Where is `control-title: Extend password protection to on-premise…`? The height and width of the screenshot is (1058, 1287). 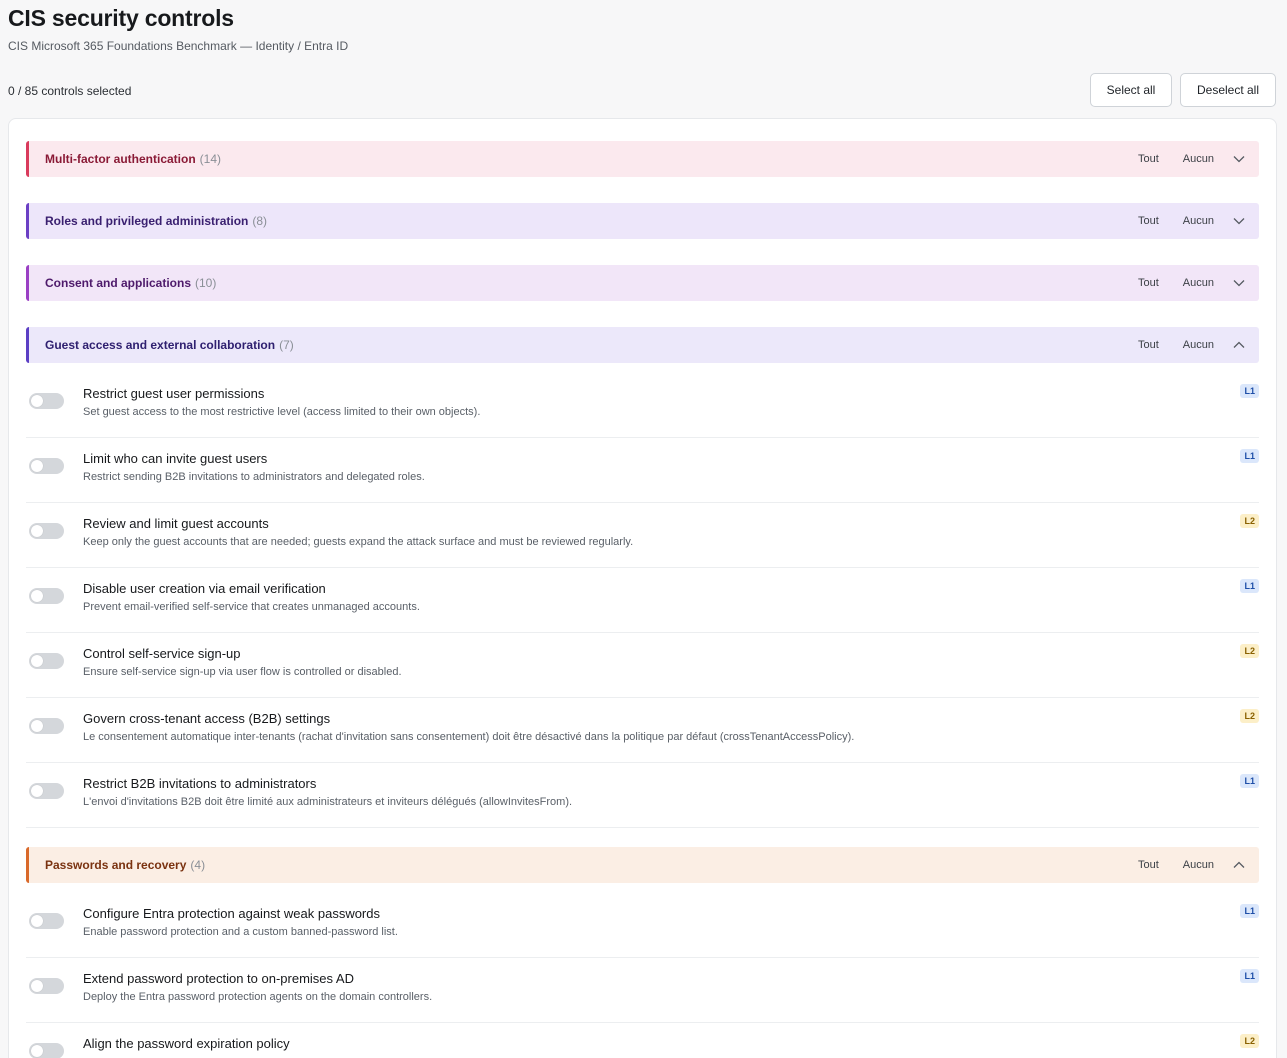 control-title: Extend password protection to on-premise… is located at coordinates (218, 978).